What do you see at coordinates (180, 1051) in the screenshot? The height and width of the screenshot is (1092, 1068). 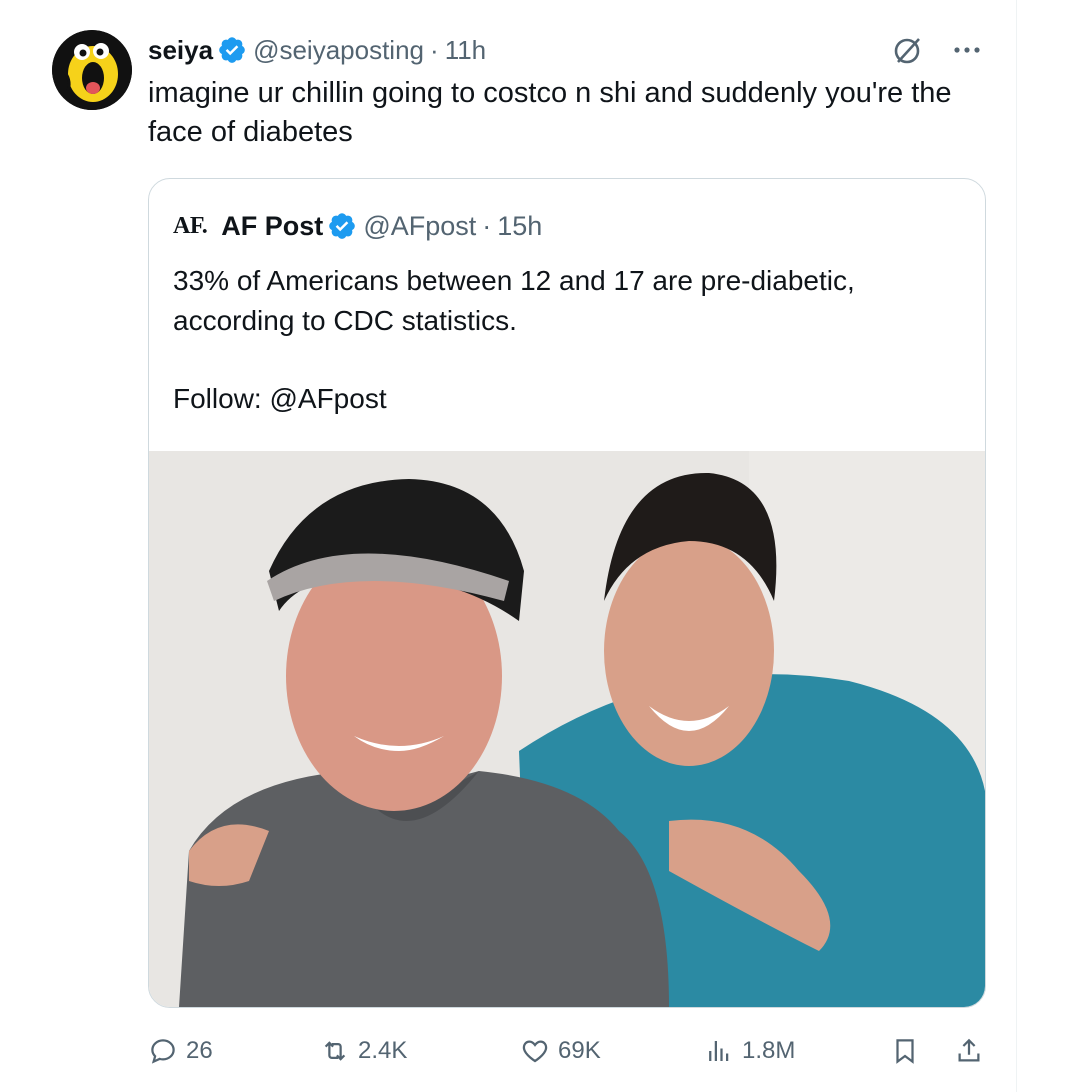 I see `reply-button: 26` at bounding box center [180, 1051].